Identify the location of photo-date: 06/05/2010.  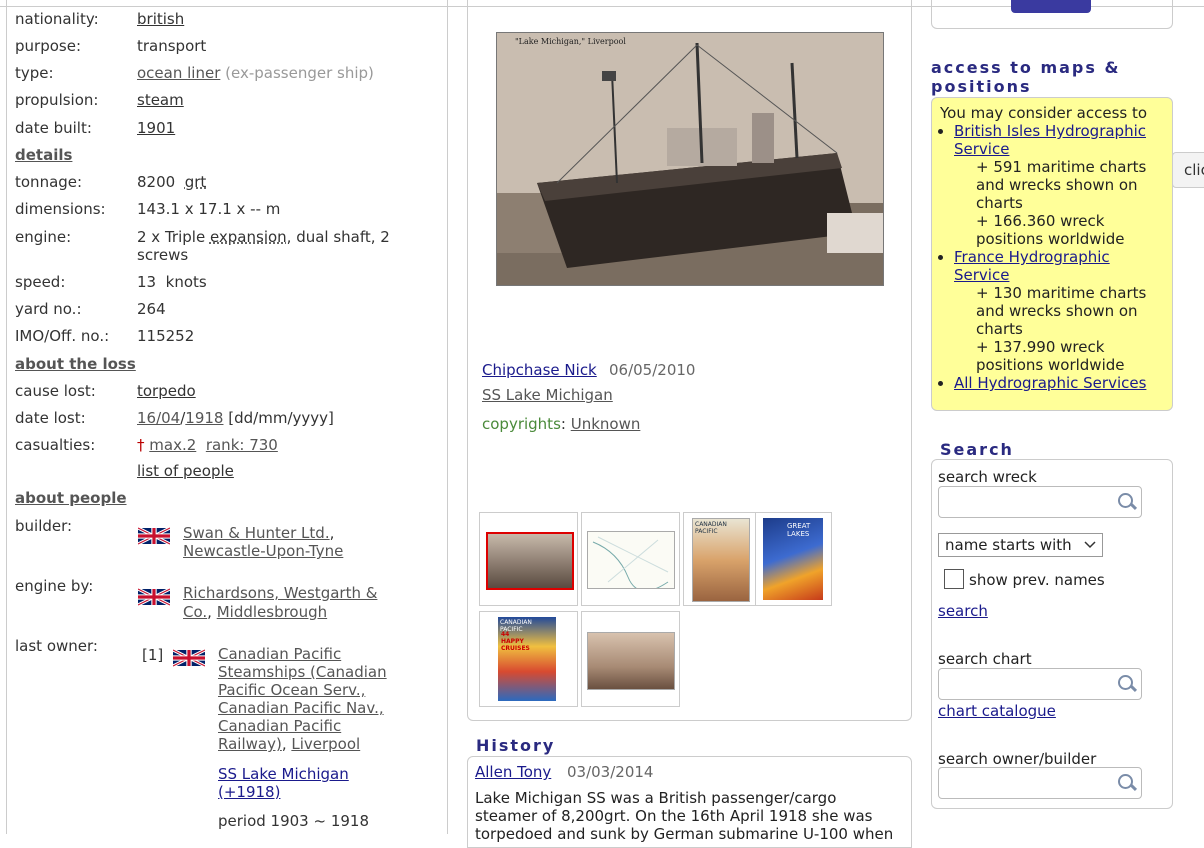
(652, 370).